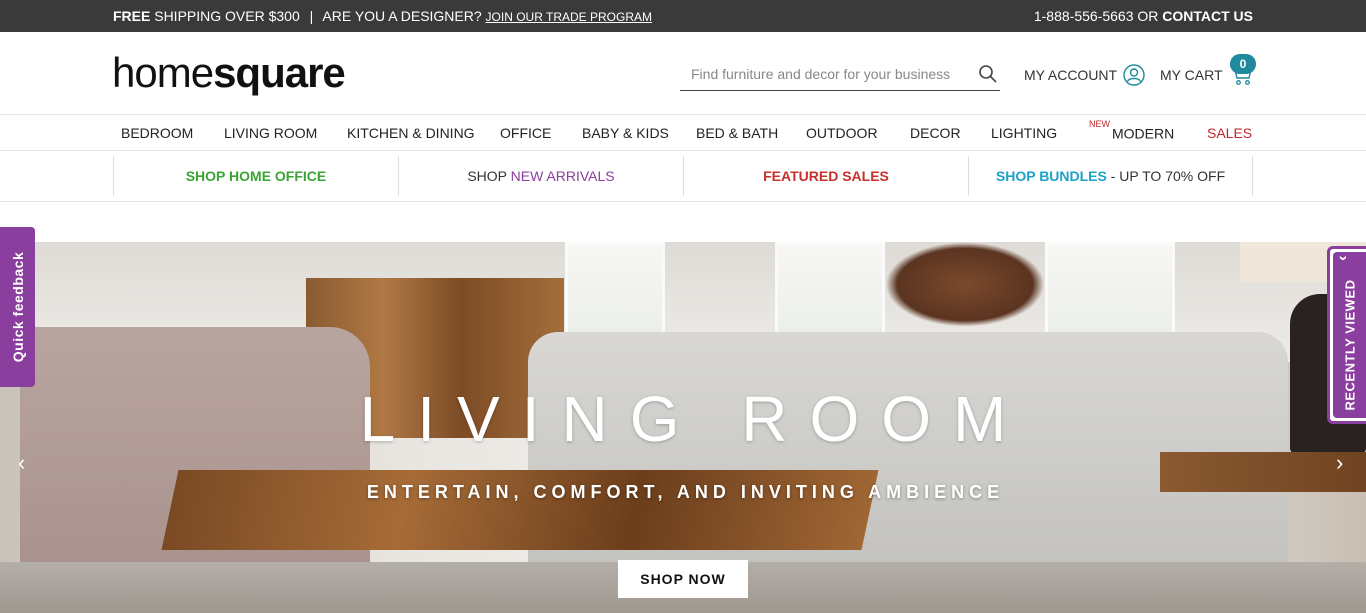 This screenshot has width=1366, height=613. Describe the element at coordinates (569, 17) in the screenshot. I see `trade-program-link: JOIN OUR TRADE PROGRAM` at that location.